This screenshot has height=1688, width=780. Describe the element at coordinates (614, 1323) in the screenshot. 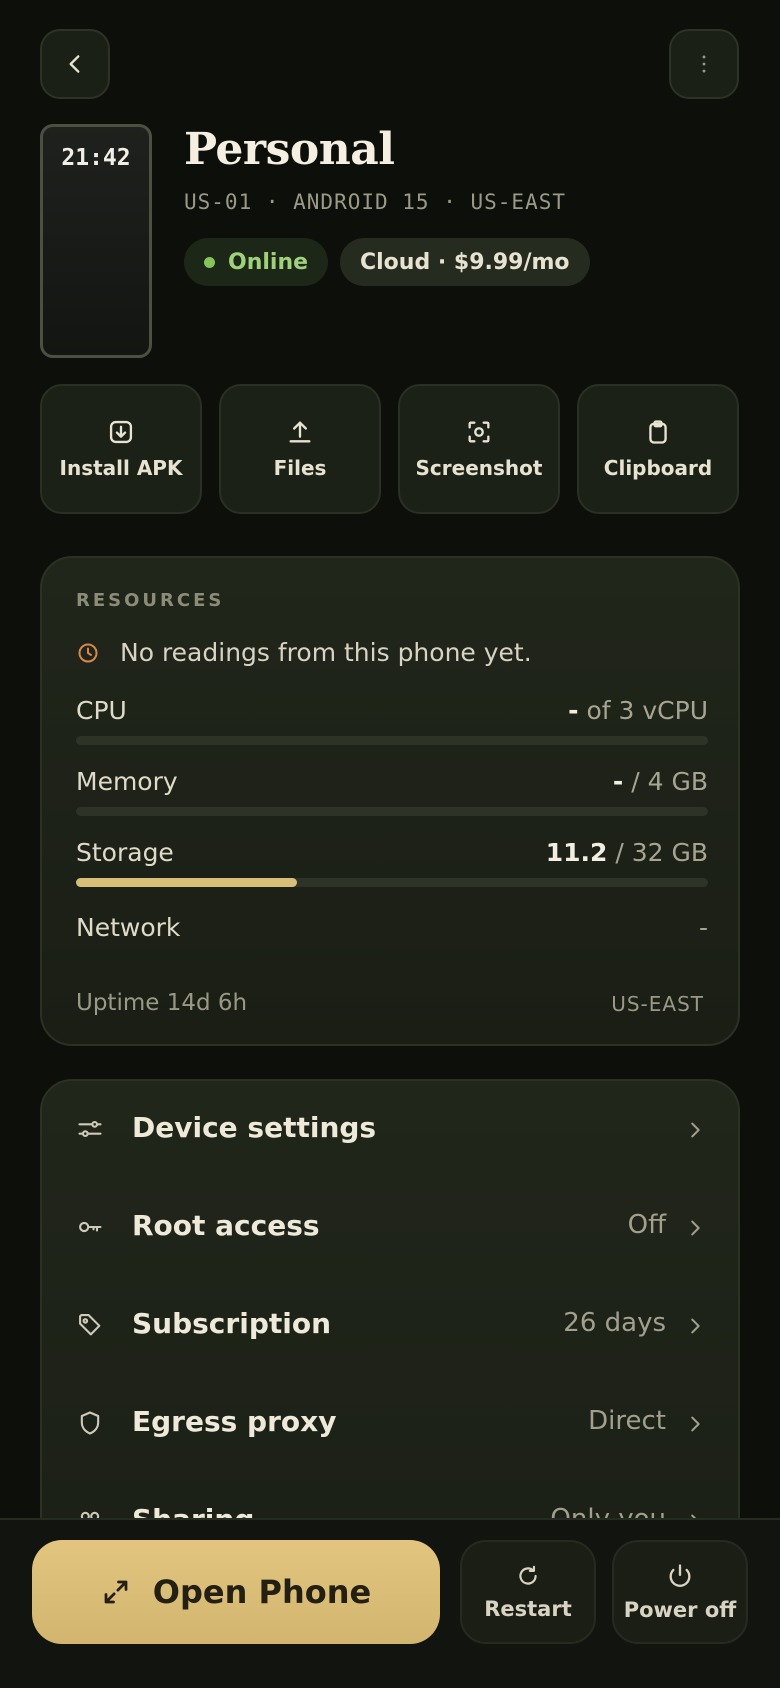

I see `subscription-value: 26 days` at that location.